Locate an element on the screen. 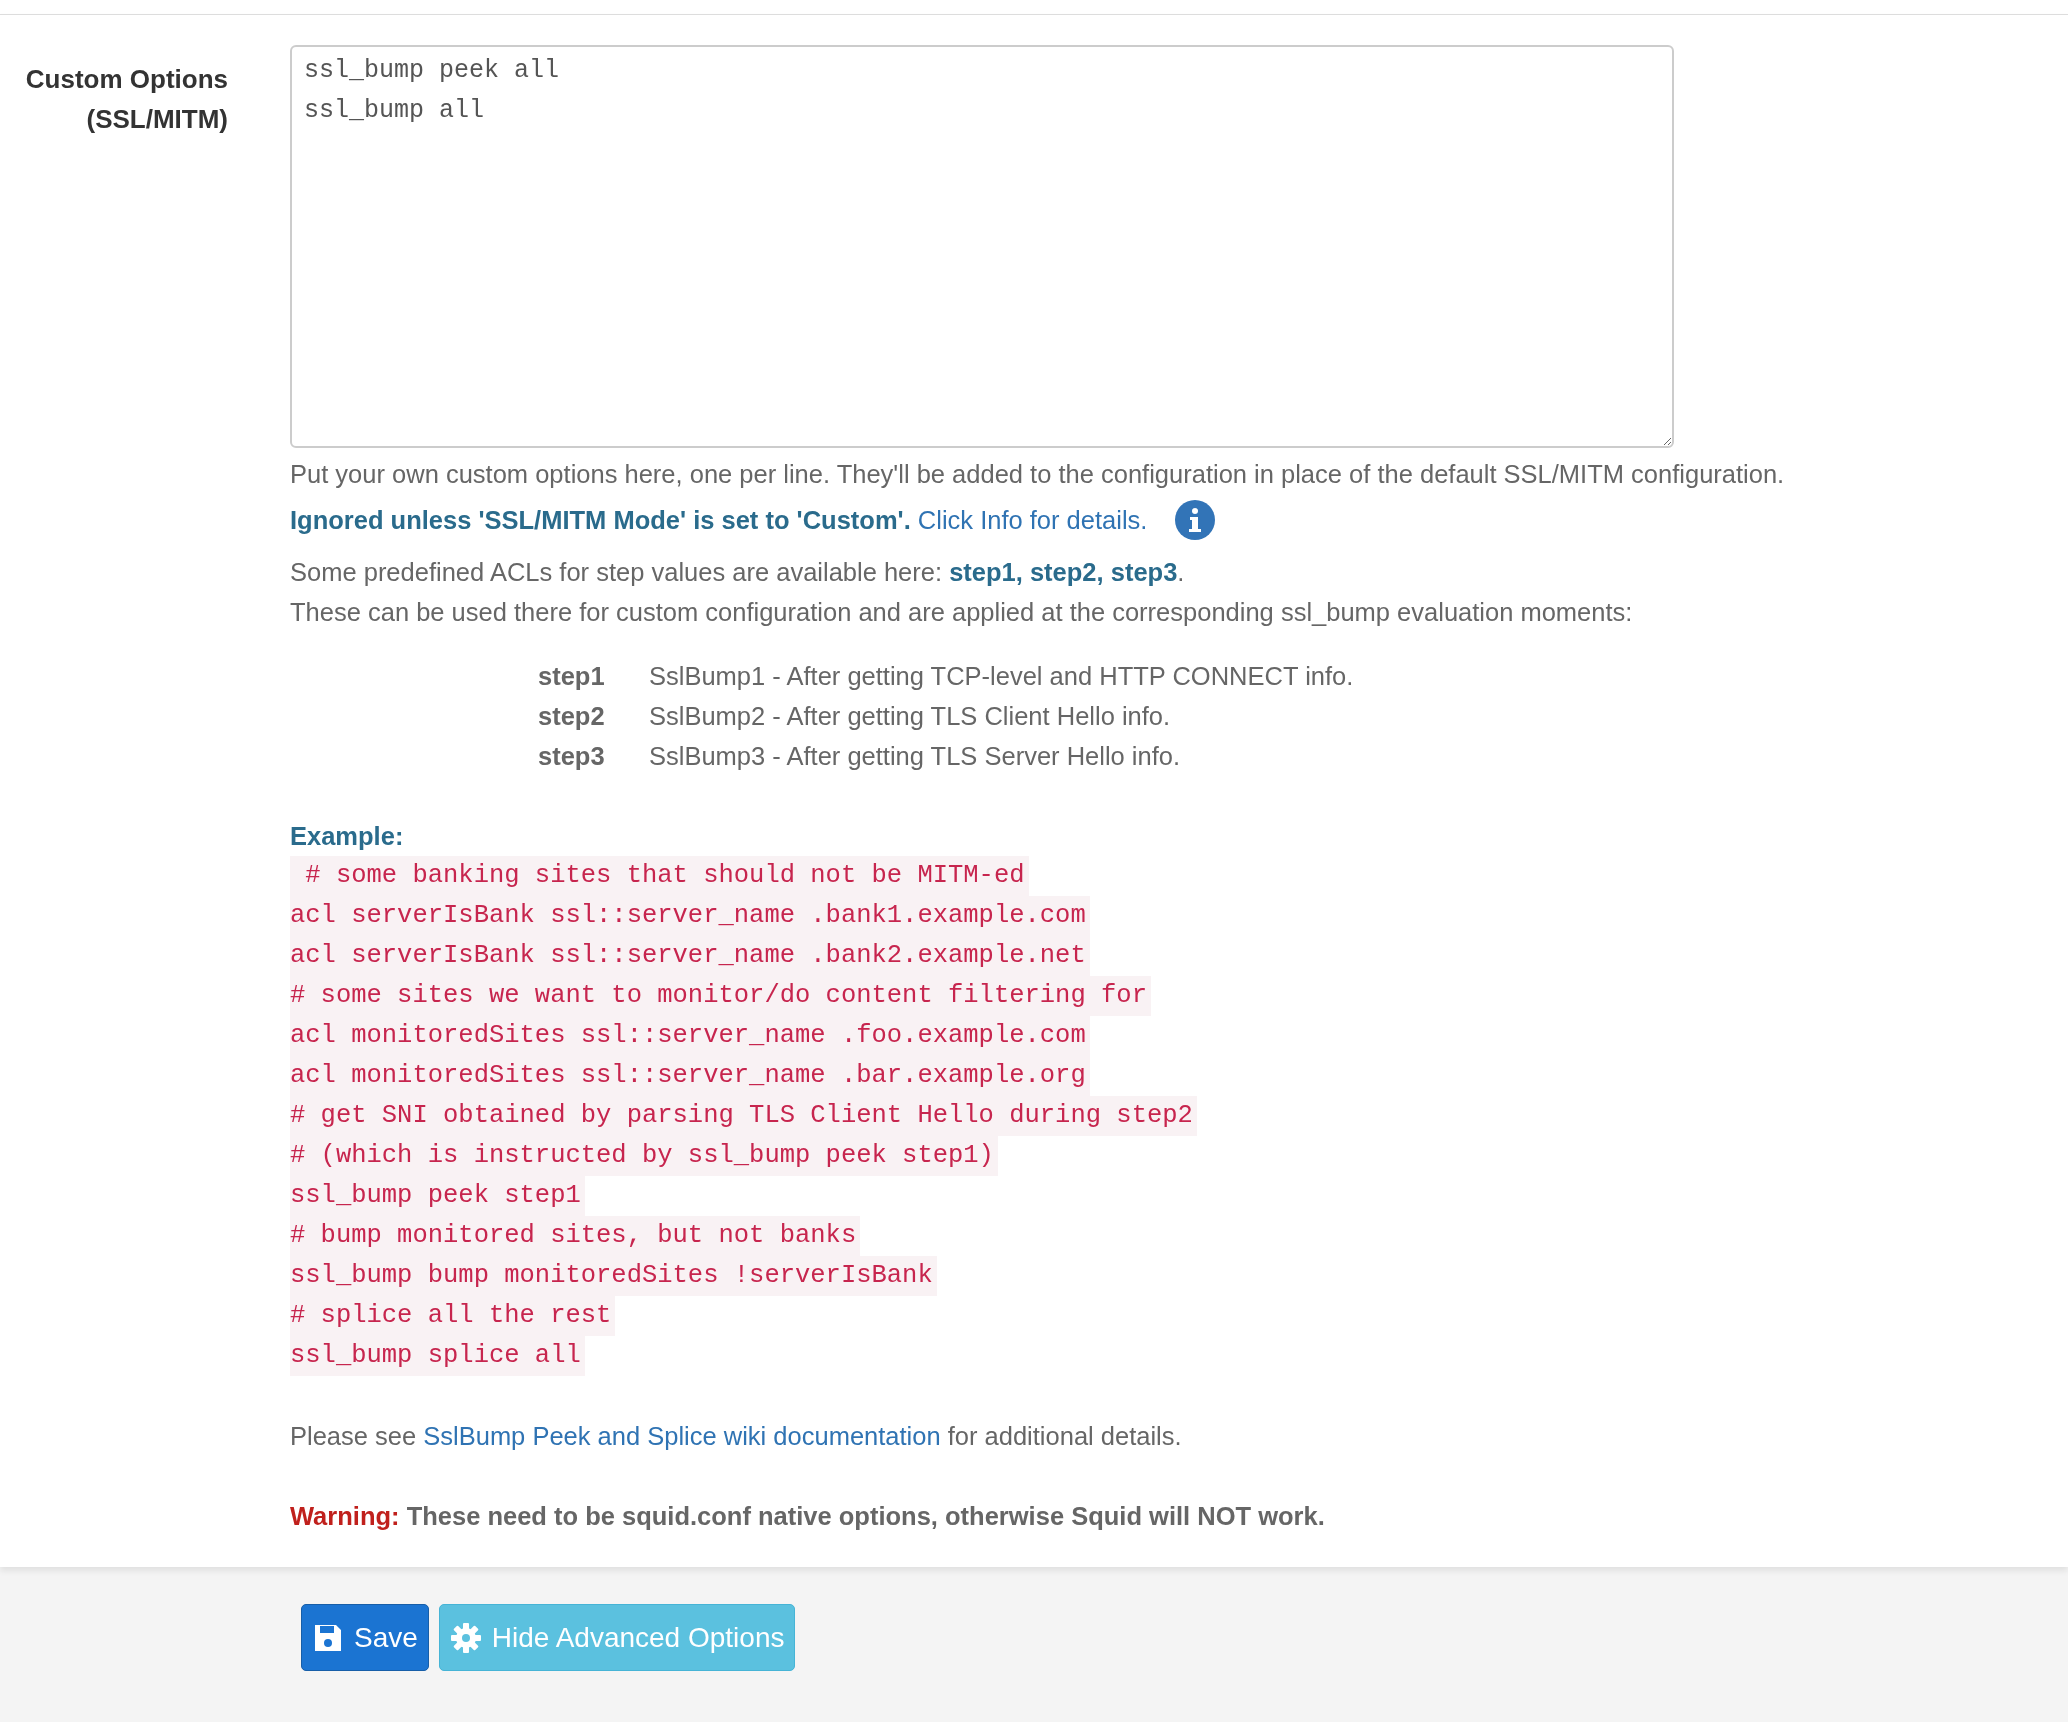 This screenshot has width=2068, height=1722. help-text: Please see SslBump Peek and Splice wiki documentation for additional details. is located at coordinates (736, 1436).